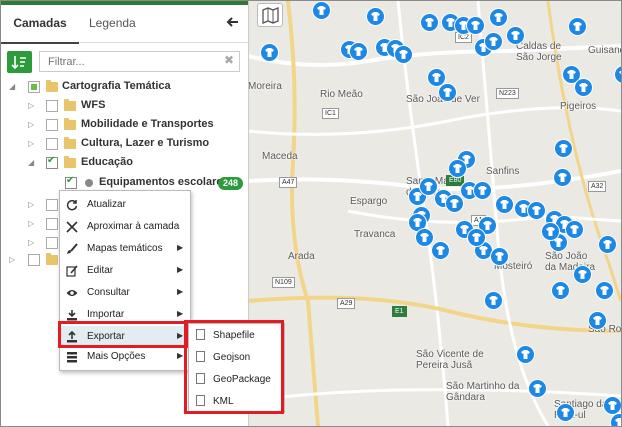 This screenshot has width=622, height=427. I want to click on menu-label: Mais Opções, so click(116, 356).